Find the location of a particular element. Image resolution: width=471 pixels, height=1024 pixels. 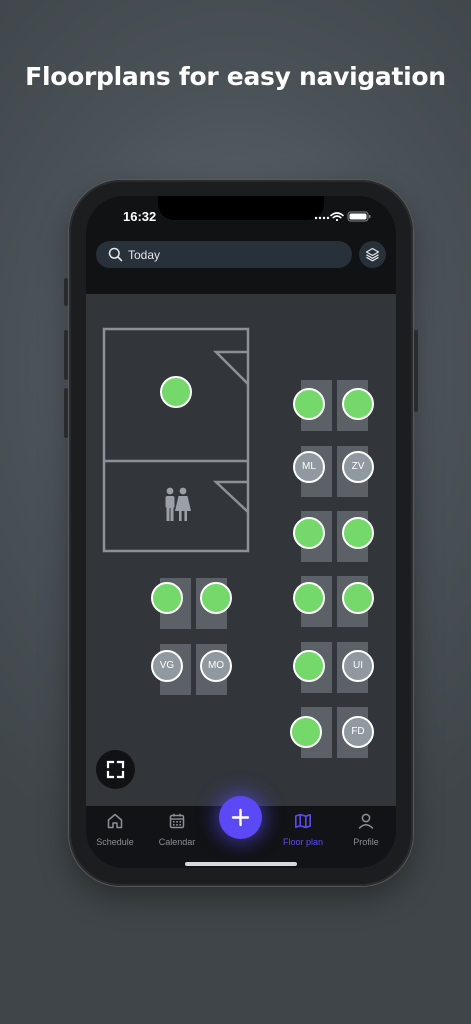

headline: Floorplans for easy navigation is located at coordinates (235, 76).